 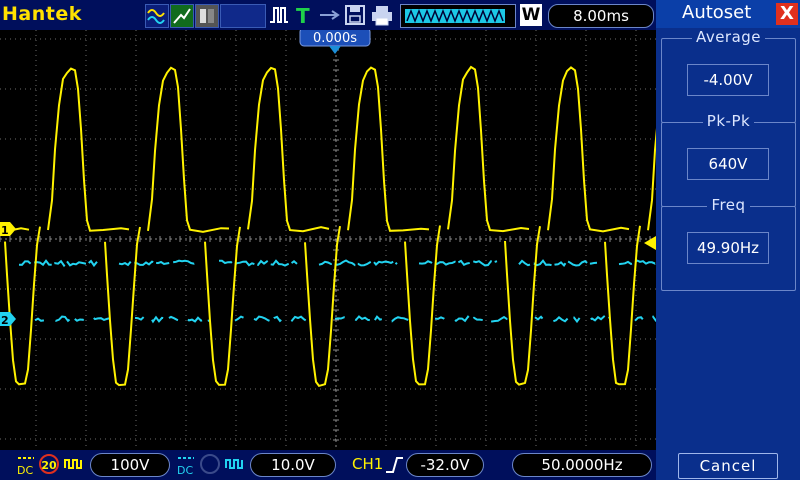 I want to click on measurement-average: Average -4.00V, so click(x=728, y=80).